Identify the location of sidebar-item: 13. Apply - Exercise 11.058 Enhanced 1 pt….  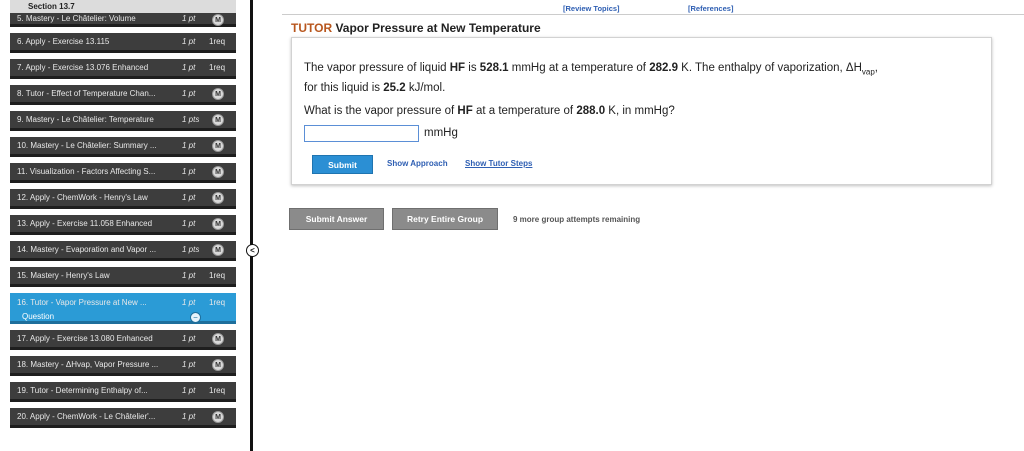
(123, 225).